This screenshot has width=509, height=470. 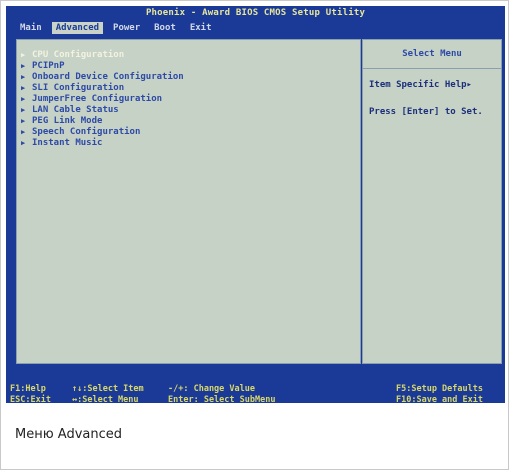 I want to click on key-f5-defaults: F5:Setup Defaults, so click(x=439, y=389).